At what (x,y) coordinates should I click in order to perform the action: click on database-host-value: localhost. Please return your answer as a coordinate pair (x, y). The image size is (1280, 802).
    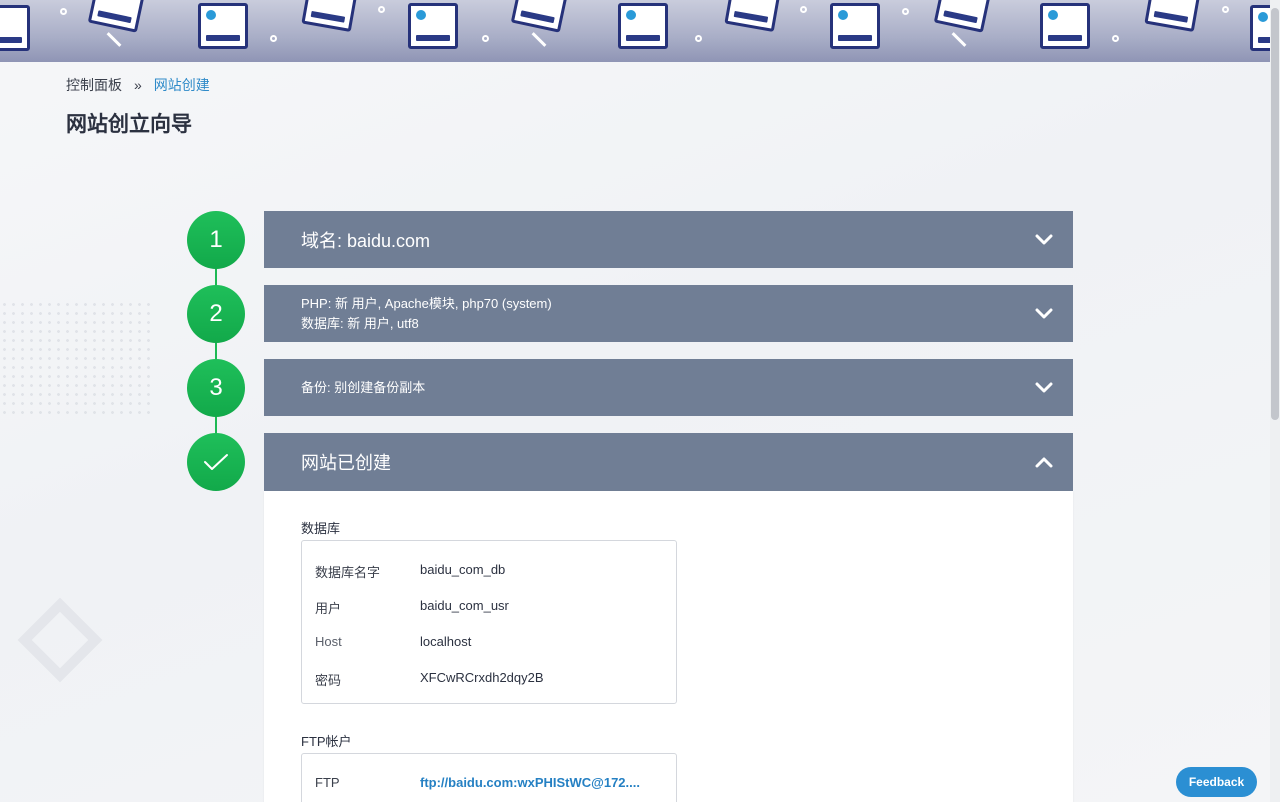
    Looking at the image, I should click on (446, 641).